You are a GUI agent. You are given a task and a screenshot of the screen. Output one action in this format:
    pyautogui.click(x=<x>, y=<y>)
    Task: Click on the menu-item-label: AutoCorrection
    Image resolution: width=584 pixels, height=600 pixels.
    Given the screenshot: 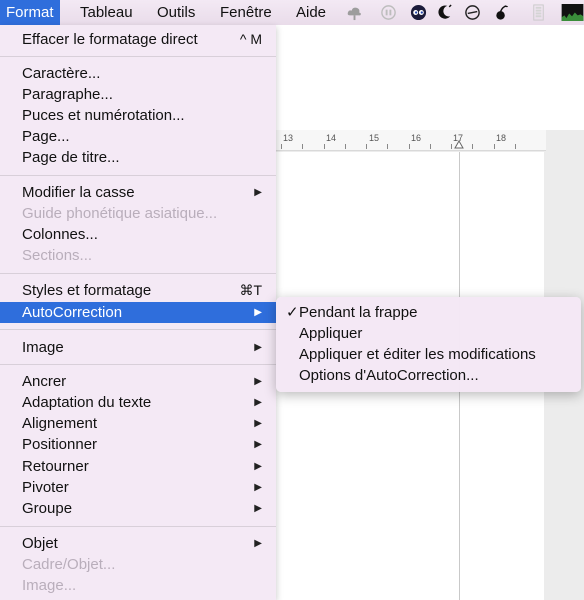 What is the action you would take?
    pyautogui.click(x=72, y=312)
    